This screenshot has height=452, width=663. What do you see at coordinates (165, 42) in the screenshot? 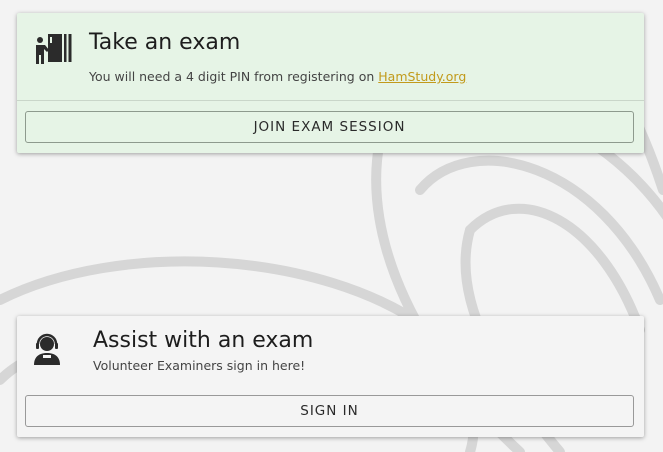
I see `take-exam-title: Take an exam` at bounding box center [165, 42].